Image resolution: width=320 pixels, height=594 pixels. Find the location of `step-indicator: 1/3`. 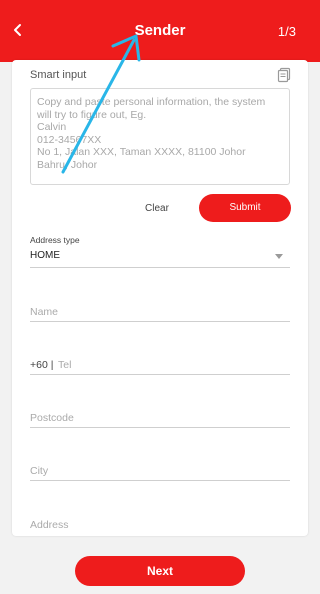

step-indicator: 1/3 is located at coordinates (286, 31).